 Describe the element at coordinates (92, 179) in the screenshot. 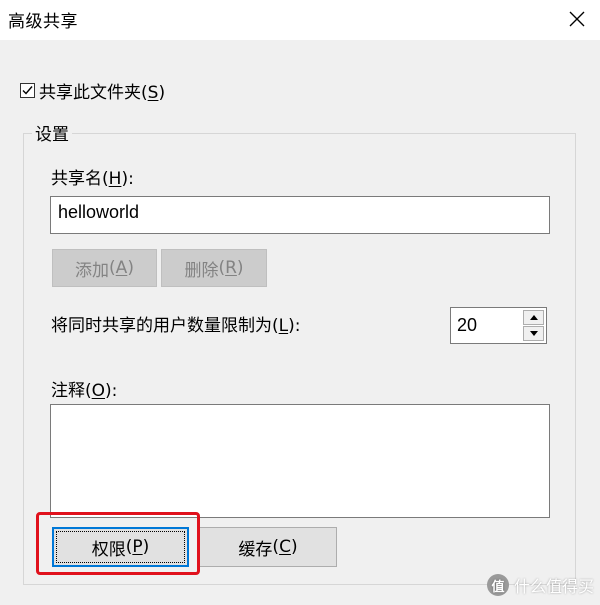

I see `share-name-label: 共享名(H):` at that location.